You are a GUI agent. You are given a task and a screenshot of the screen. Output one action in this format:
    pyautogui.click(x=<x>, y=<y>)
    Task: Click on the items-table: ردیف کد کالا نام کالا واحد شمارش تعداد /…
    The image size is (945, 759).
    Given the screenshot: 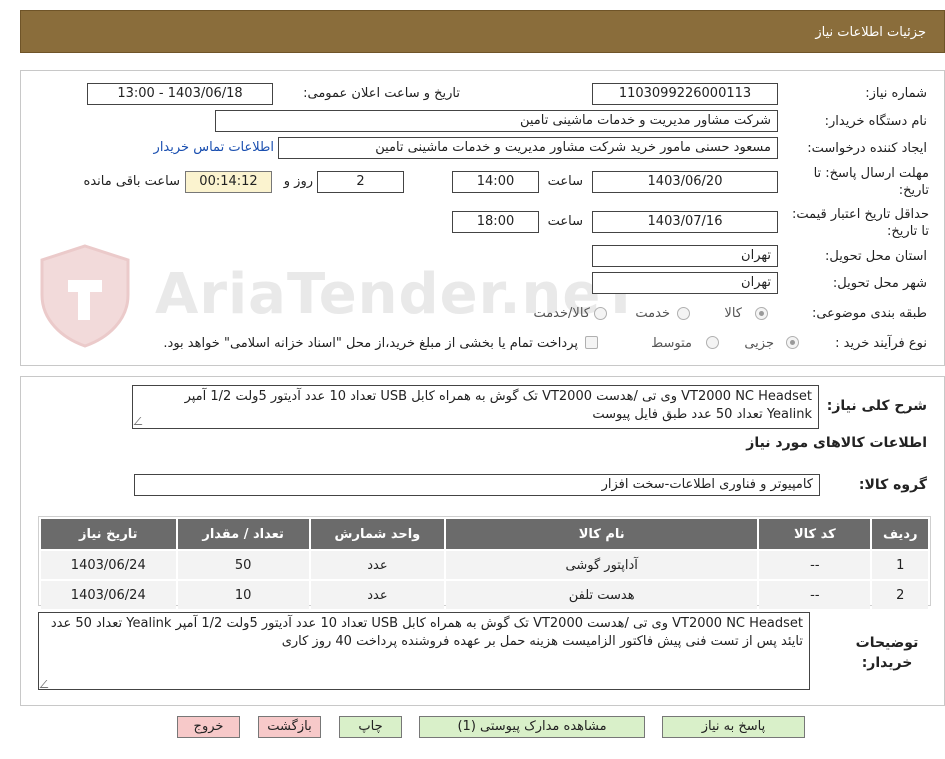 What is the action you would take?
    pyautogui.click(x=484, y=564)
    